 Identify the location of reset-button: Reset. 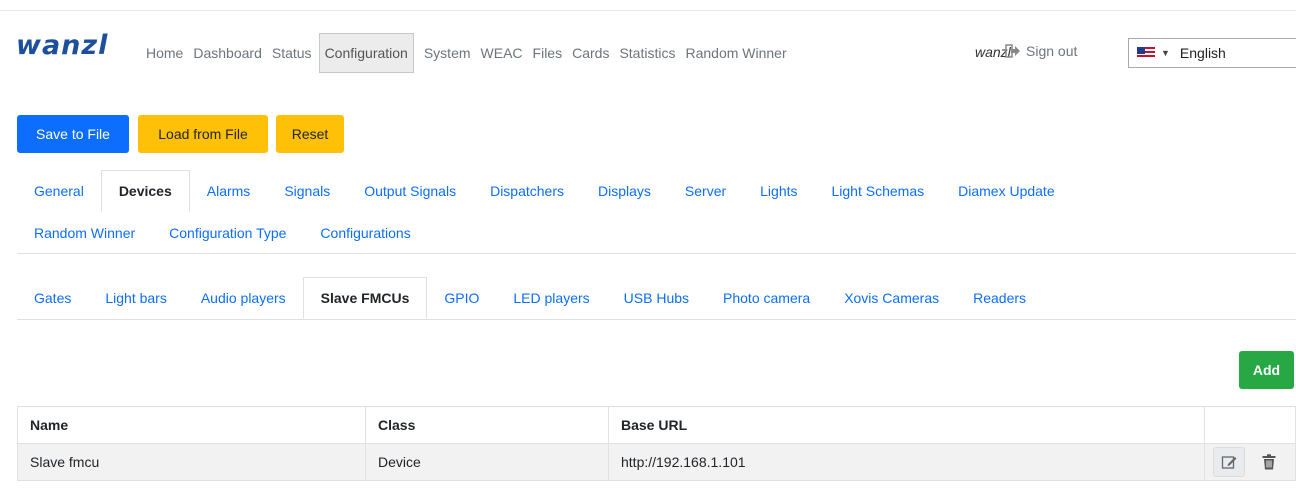
(310, 134).